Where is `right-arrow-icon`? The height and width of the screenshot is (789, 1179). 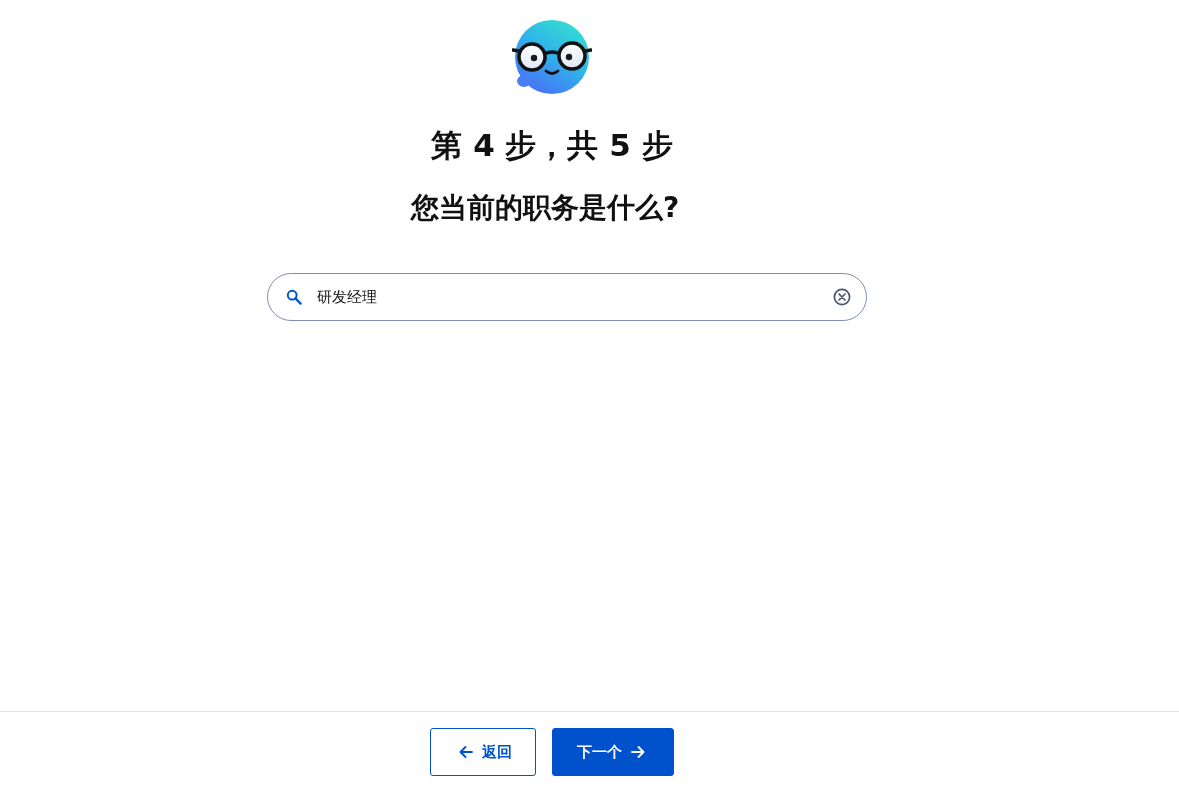
right-arrow-icon is located at coordinates (638, 752).